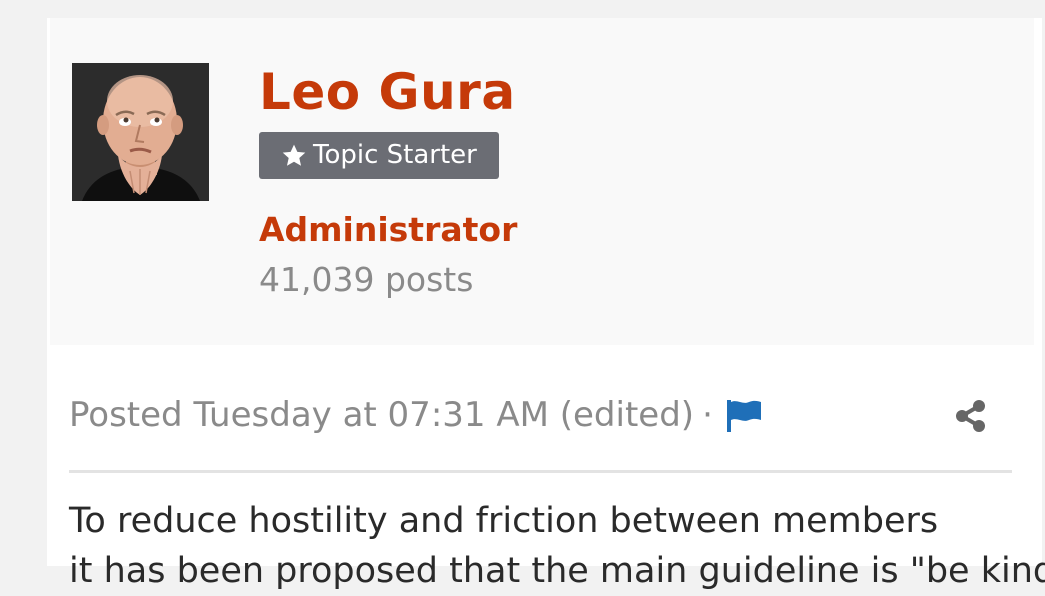  What do you see at coordinates (387, 92) in the screenshot?
I see `author-name: Leo Gura` at bounding box center [387, 92].